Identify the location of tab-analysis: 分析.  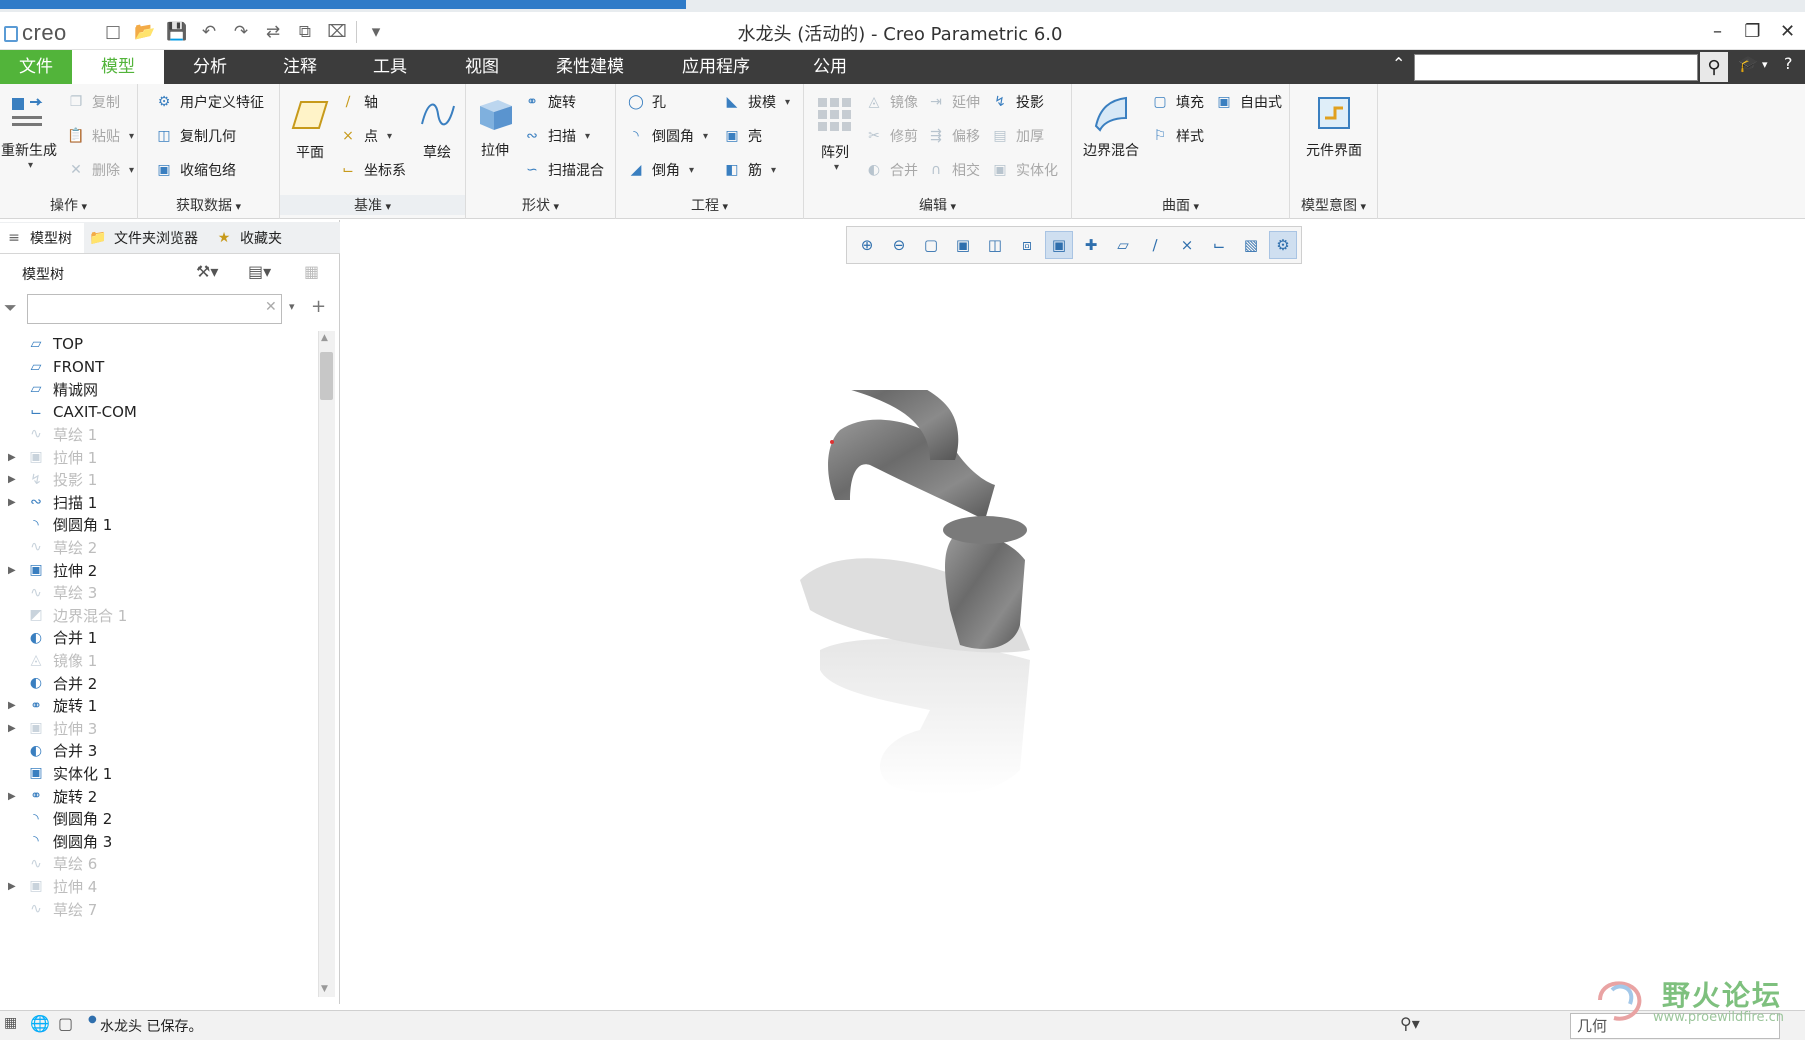
(210, 67).